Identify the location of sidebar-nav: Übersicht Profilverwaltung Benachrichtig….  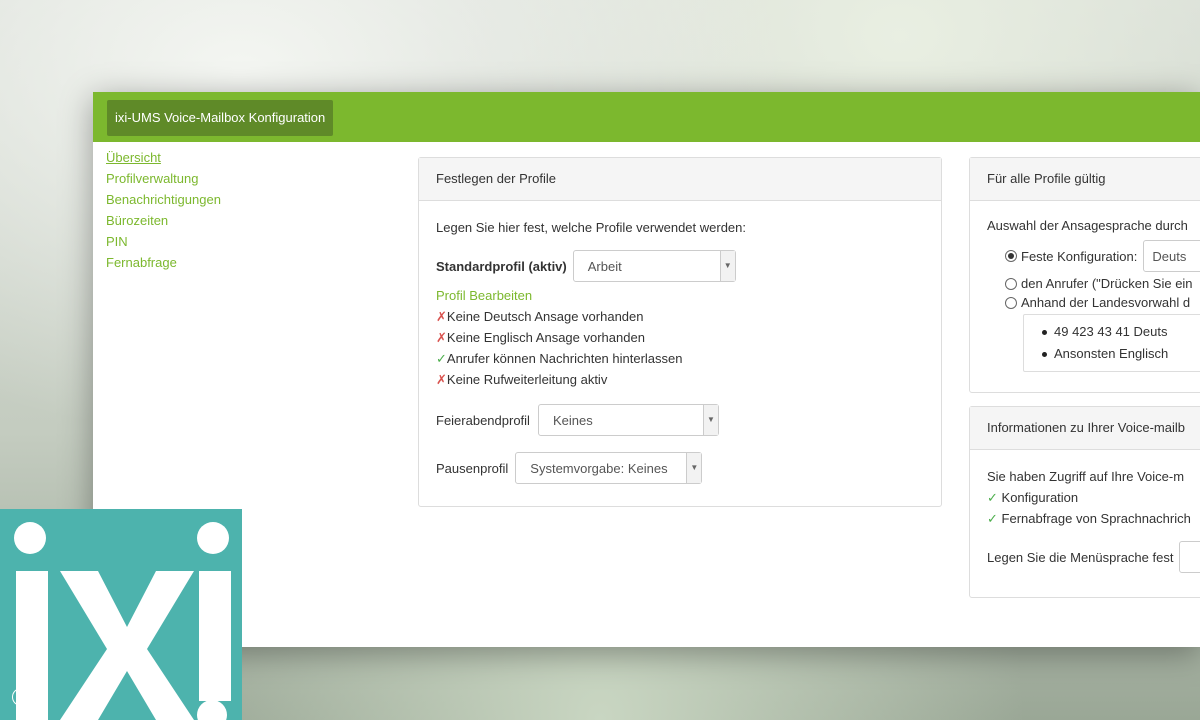
(206, 210).